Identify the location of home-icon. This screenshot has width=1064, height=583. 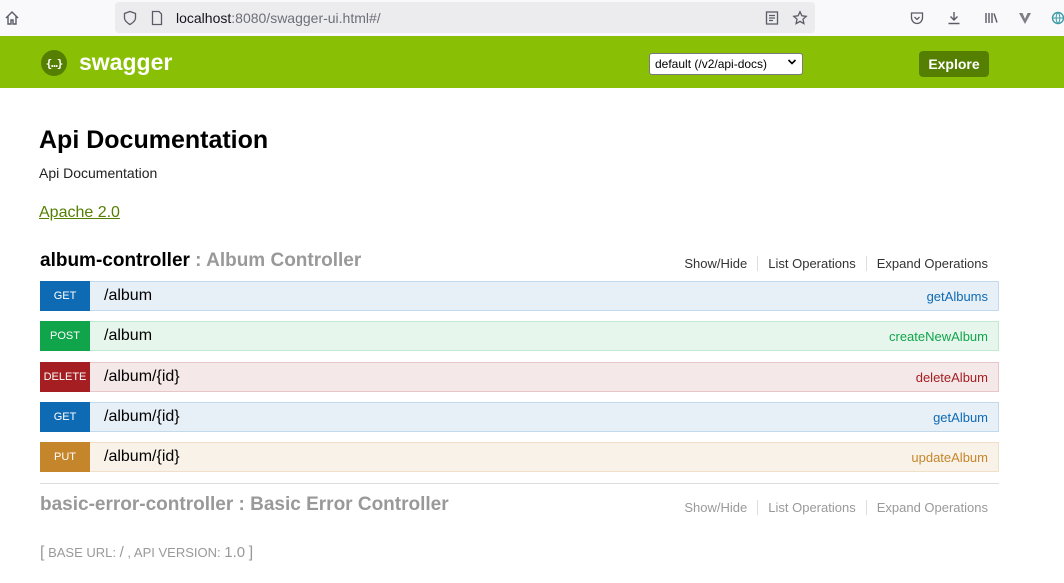
(12, 18).